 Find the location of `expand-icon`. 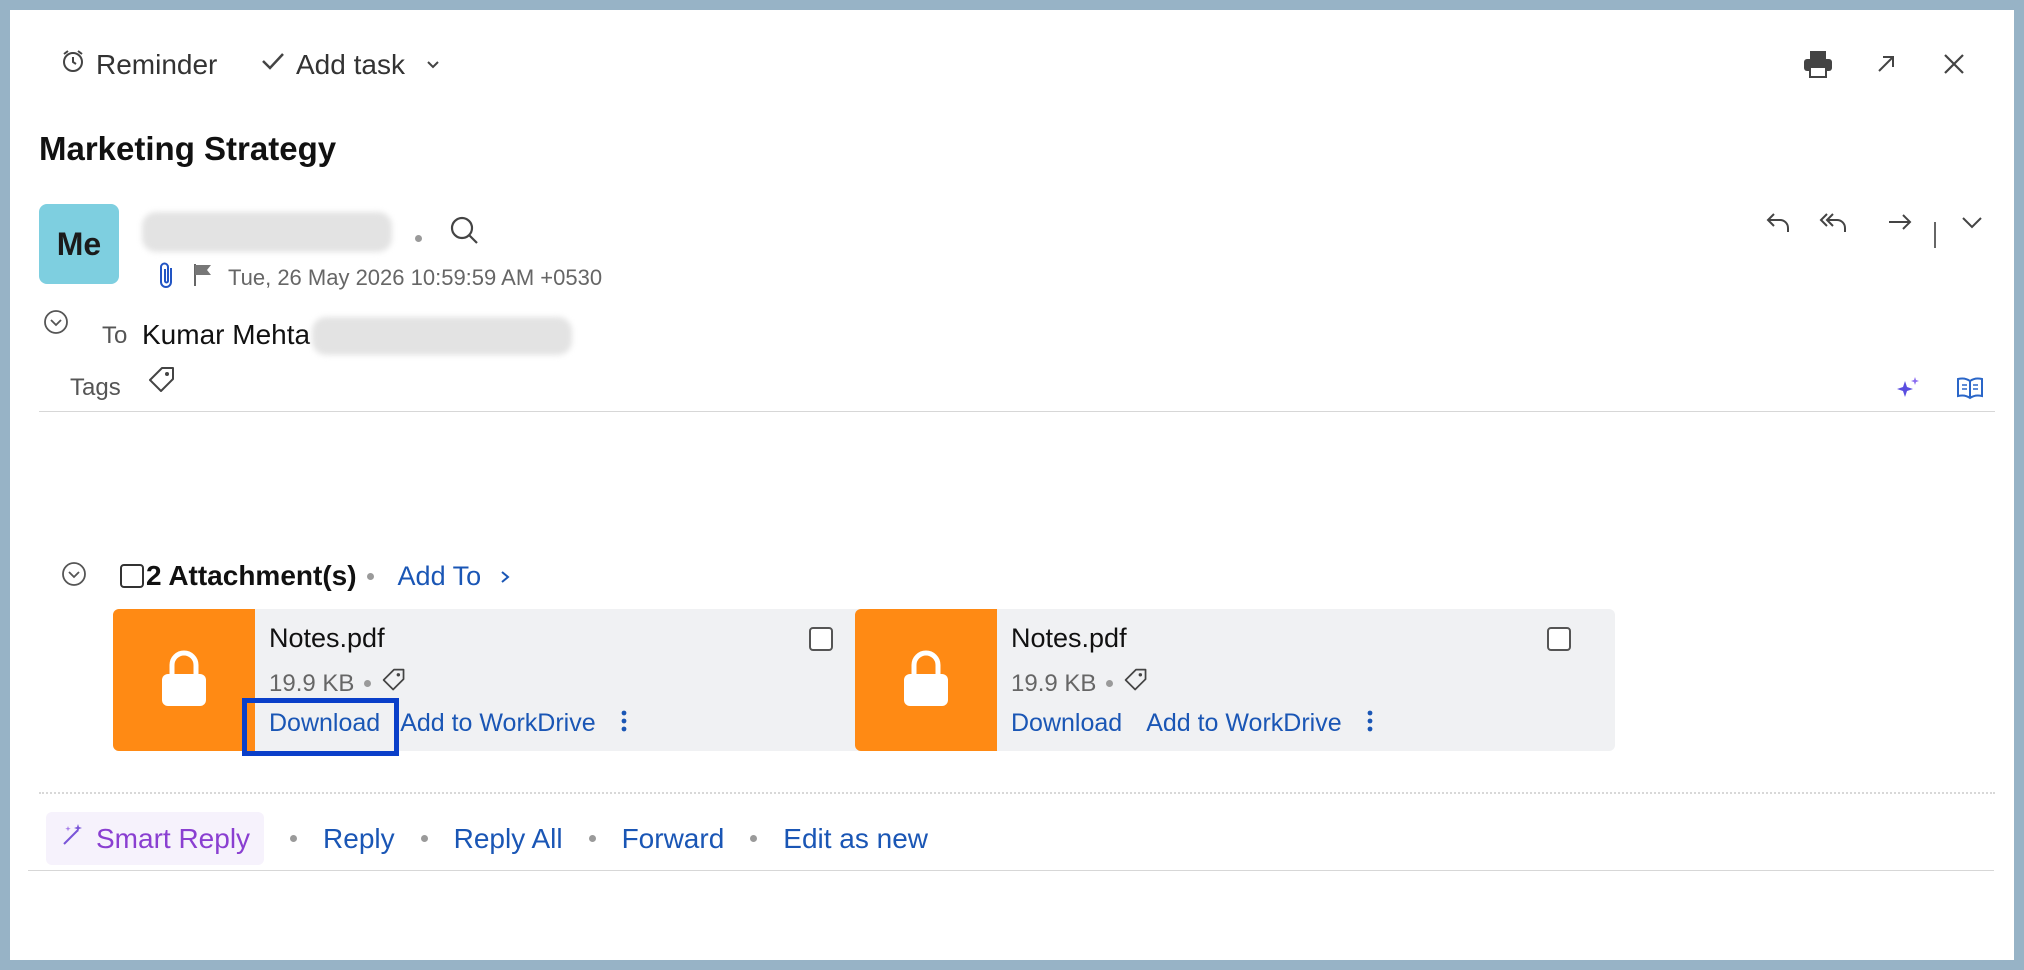

expand-icon is located at coordinates (1886, 66).